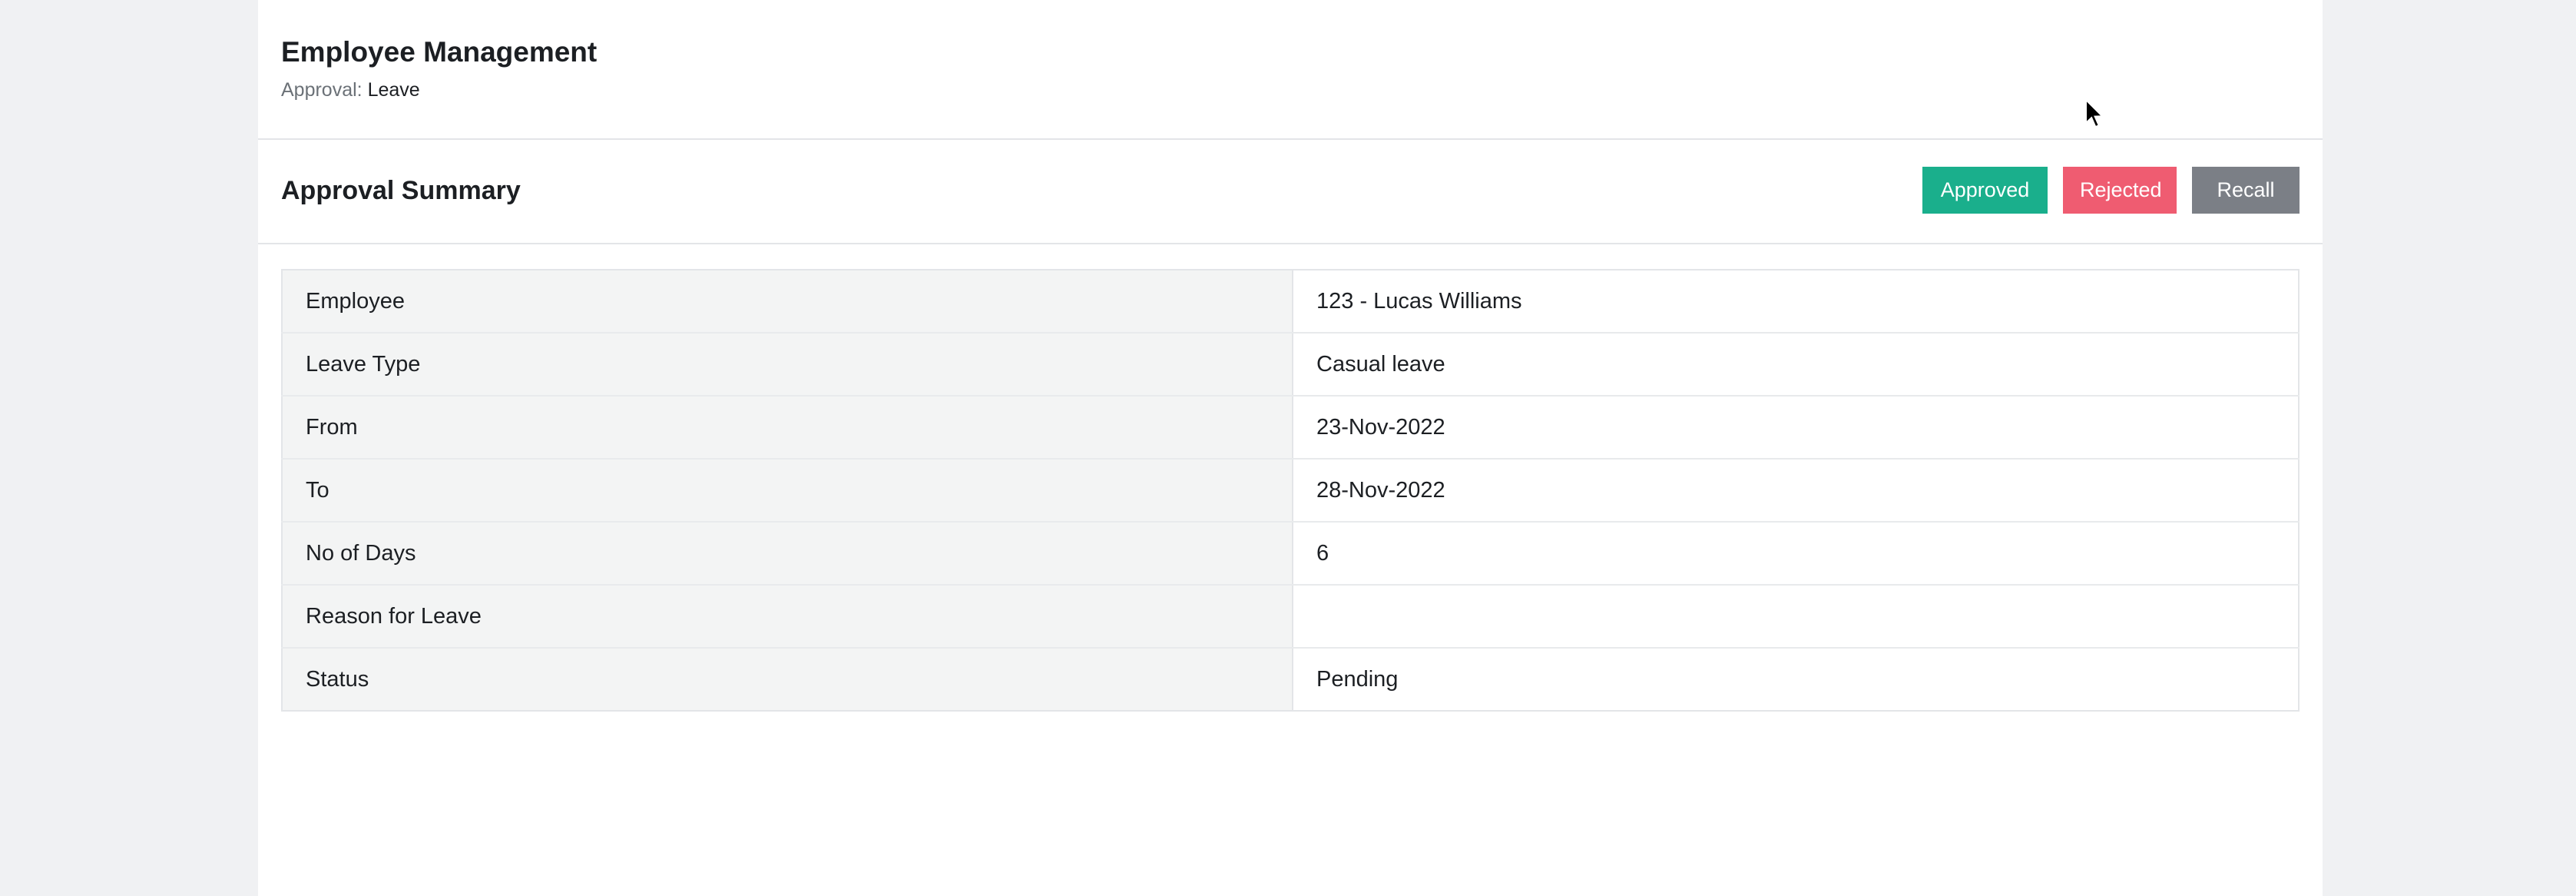  What do you see at coordinates (787, 302) in the screenshot?
I see `row-label: Employee` at bounding box center [787, 302].